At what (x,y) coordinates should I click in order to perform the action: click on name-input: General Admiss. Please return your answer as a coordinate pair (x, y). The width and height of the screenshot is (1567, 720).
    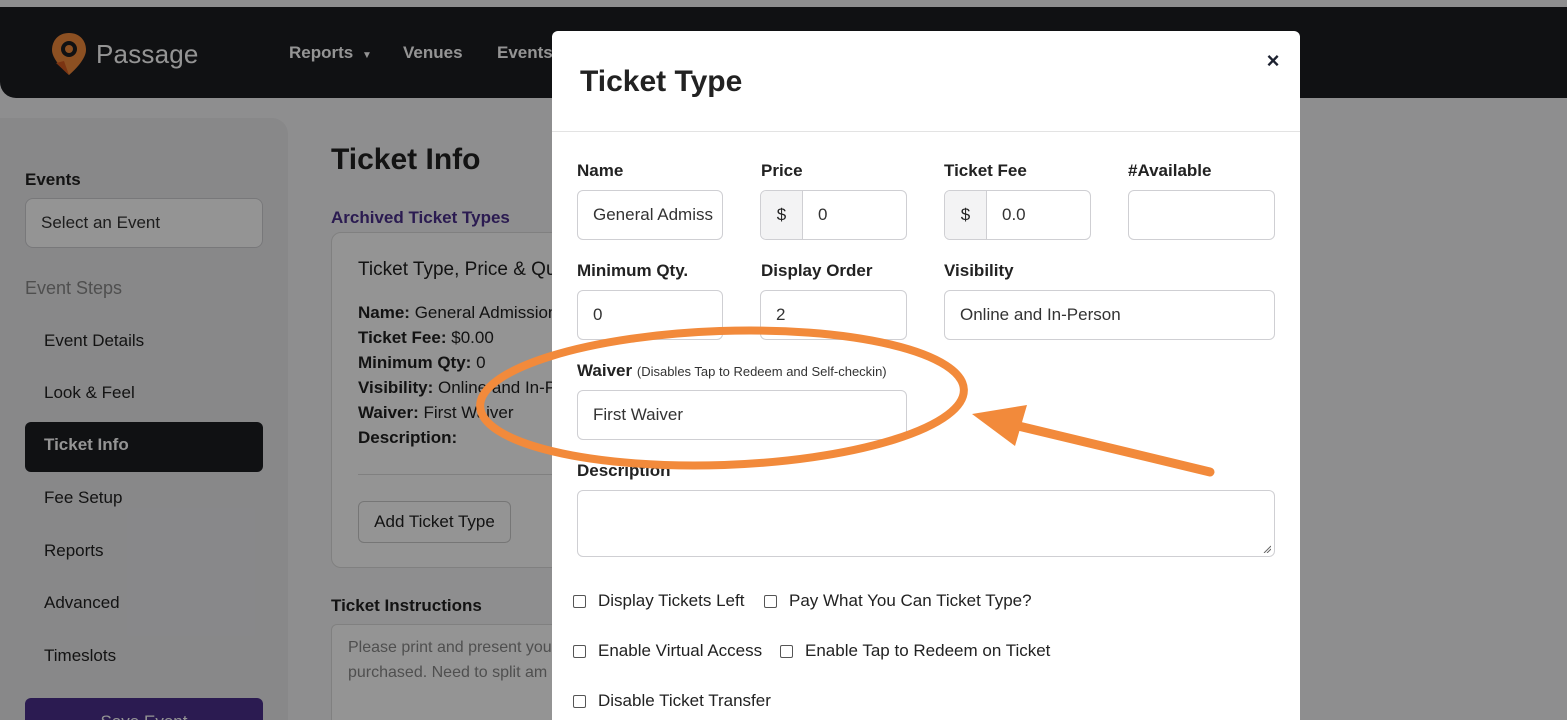
    Looking at the image, I should click on (650, 215).